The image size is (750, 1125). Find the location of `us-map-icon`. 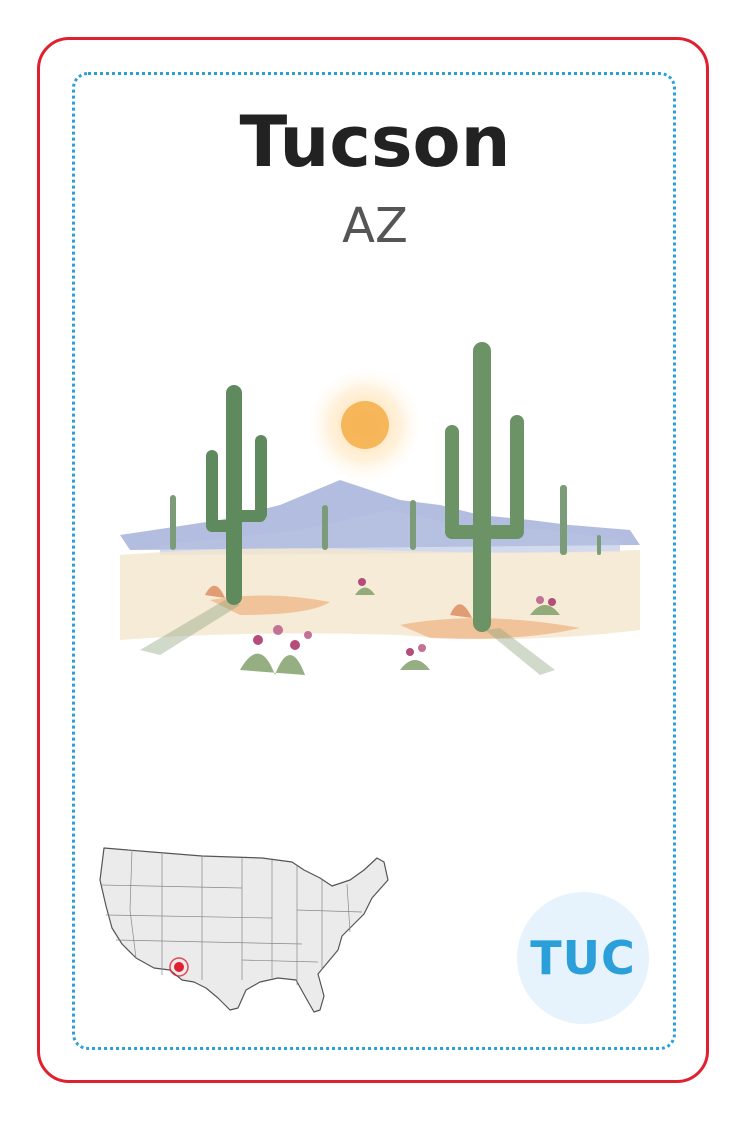

us-map-icon is located at coordinates (244, 930).